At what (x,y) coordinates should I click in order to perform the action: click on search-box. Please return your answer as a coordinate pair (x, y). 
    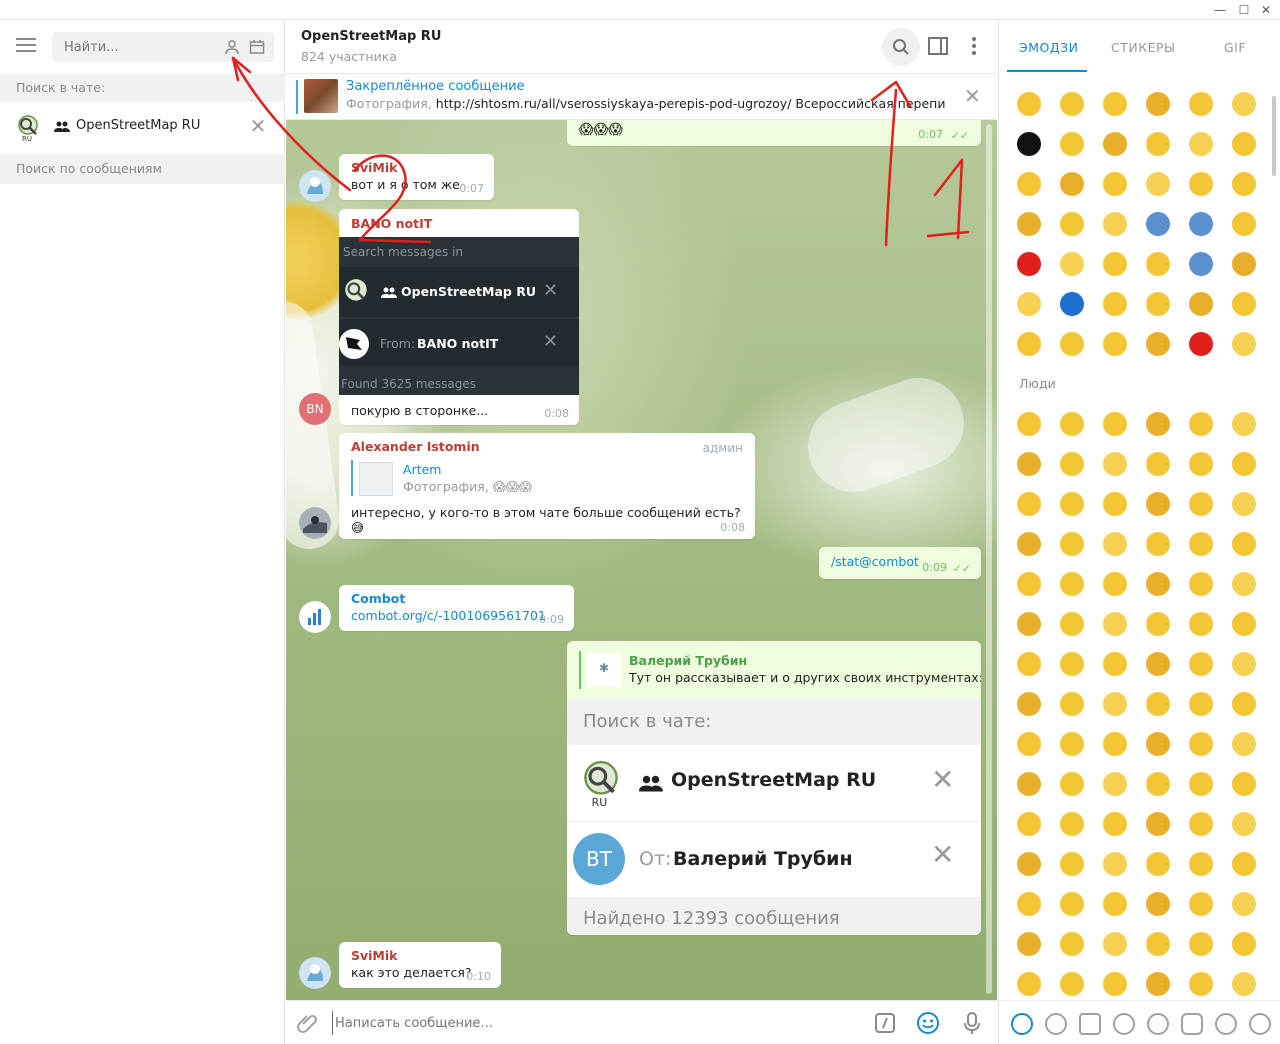
    Looking at the image, I should click on (163, 47).